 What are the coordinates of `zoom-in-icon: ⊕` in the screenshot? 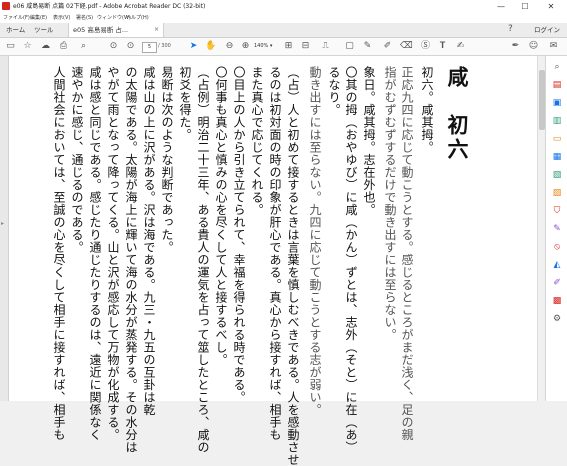 It's located at (245, 46).